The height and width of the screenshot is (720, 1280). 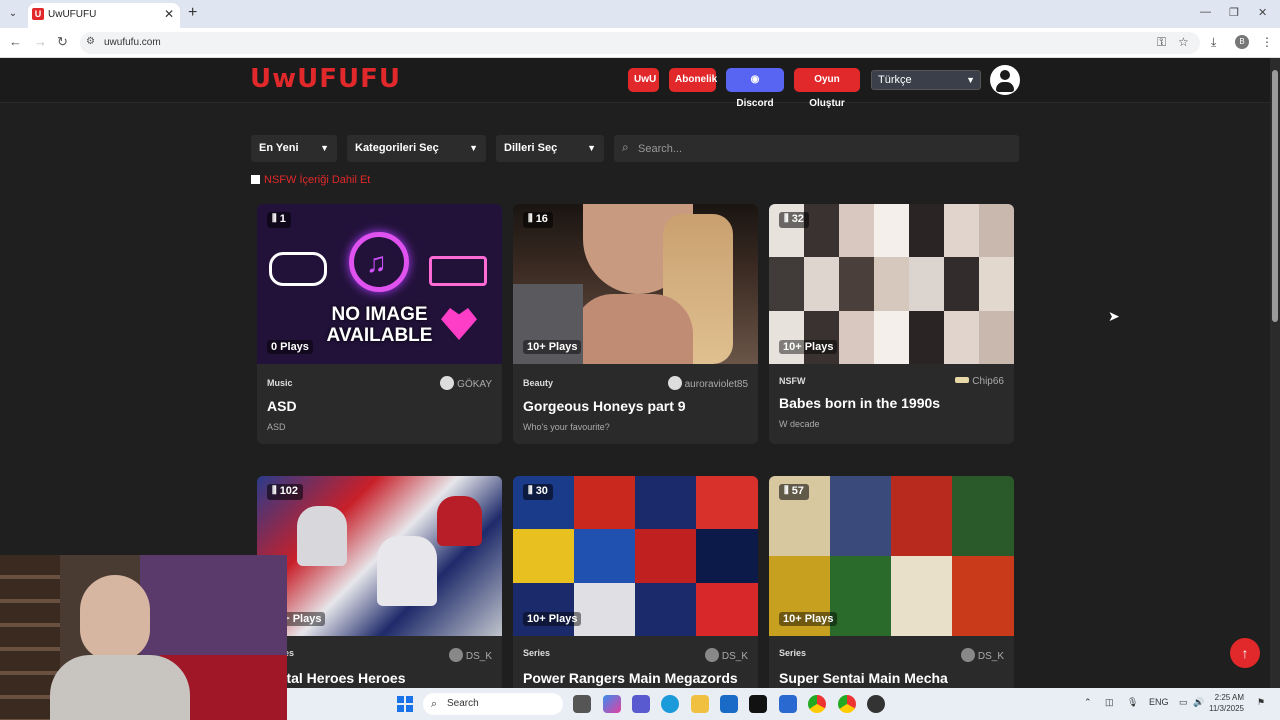 What do you see at coordinates (169, 14) in the screenshot?
I see `close-tab-icon: ✕` at bounding box center [169, 14].